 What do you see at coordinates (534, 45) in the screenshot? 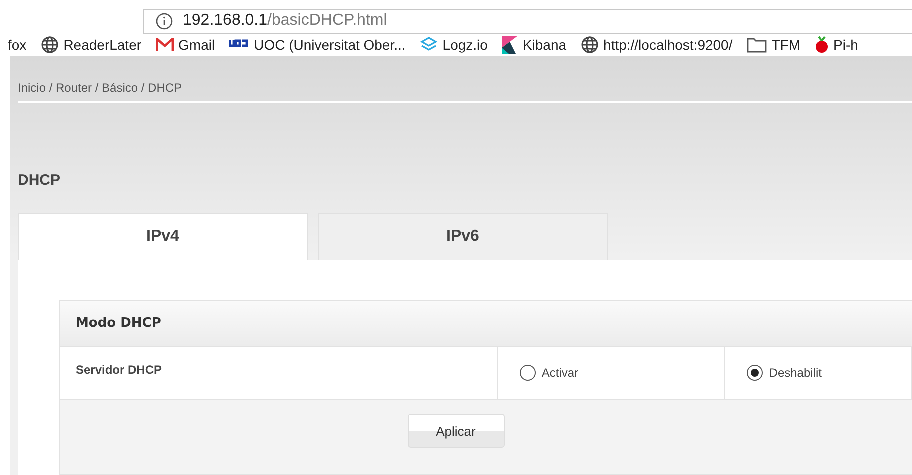
I see `bookmark-item: Kibana` at bounding box center [534, 45].